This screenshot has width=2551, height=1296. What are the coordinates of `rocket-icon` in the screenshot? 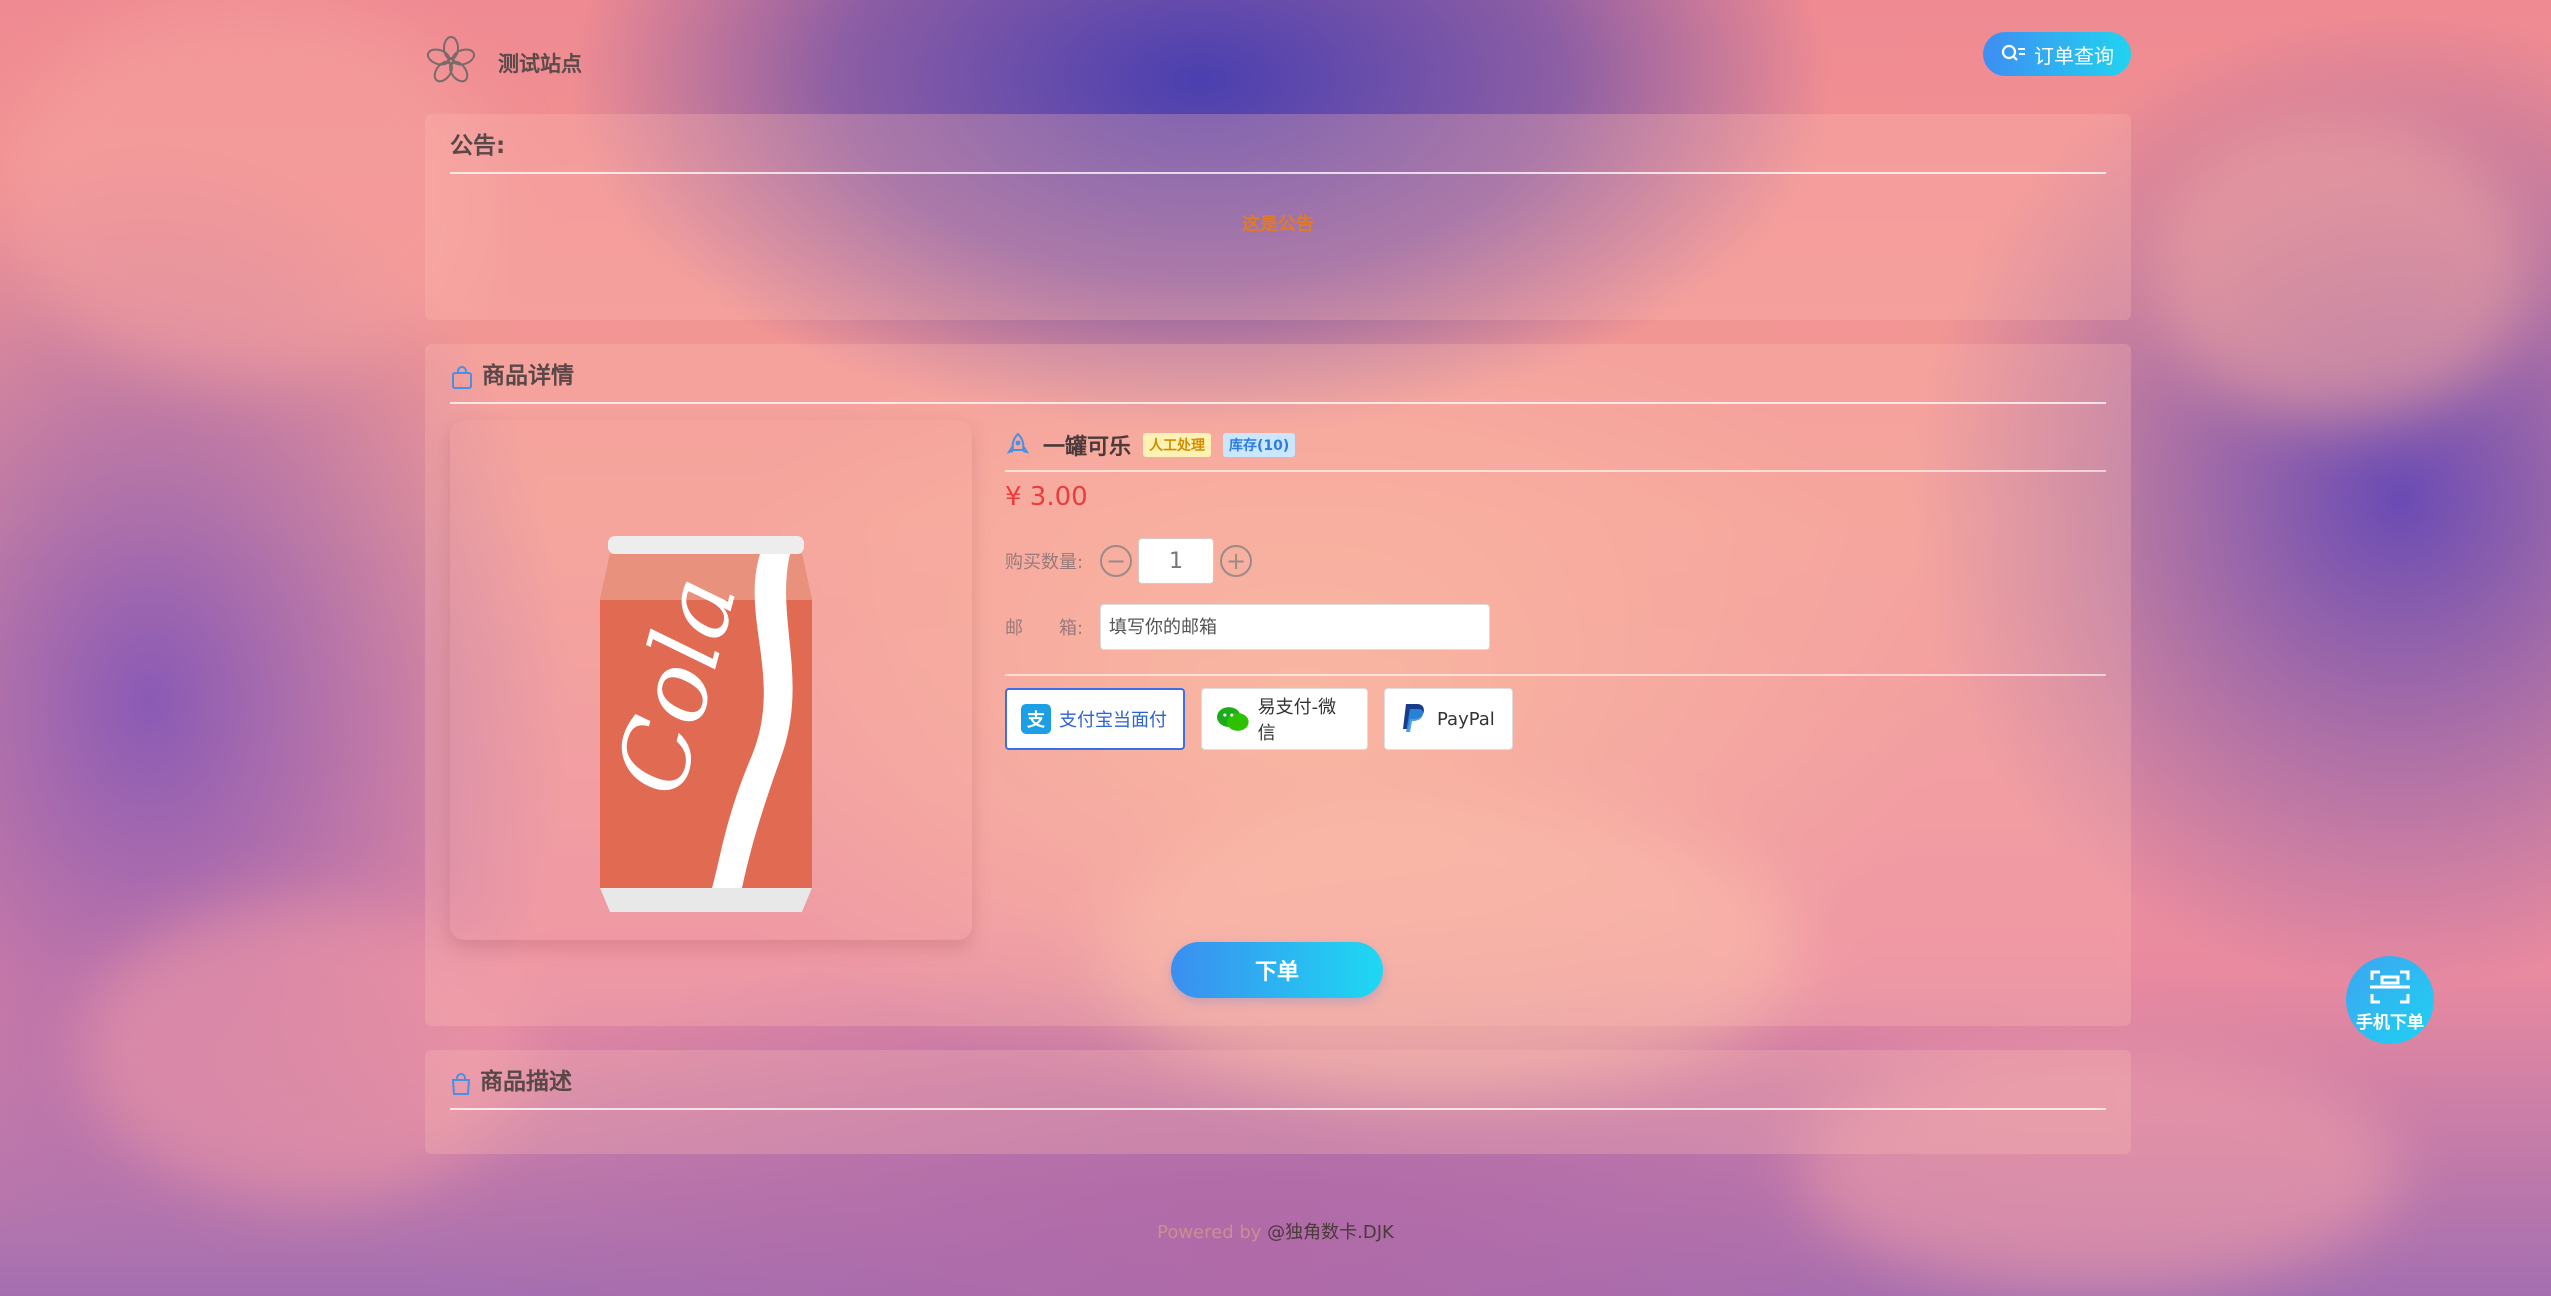 It's located at (1018, 443).